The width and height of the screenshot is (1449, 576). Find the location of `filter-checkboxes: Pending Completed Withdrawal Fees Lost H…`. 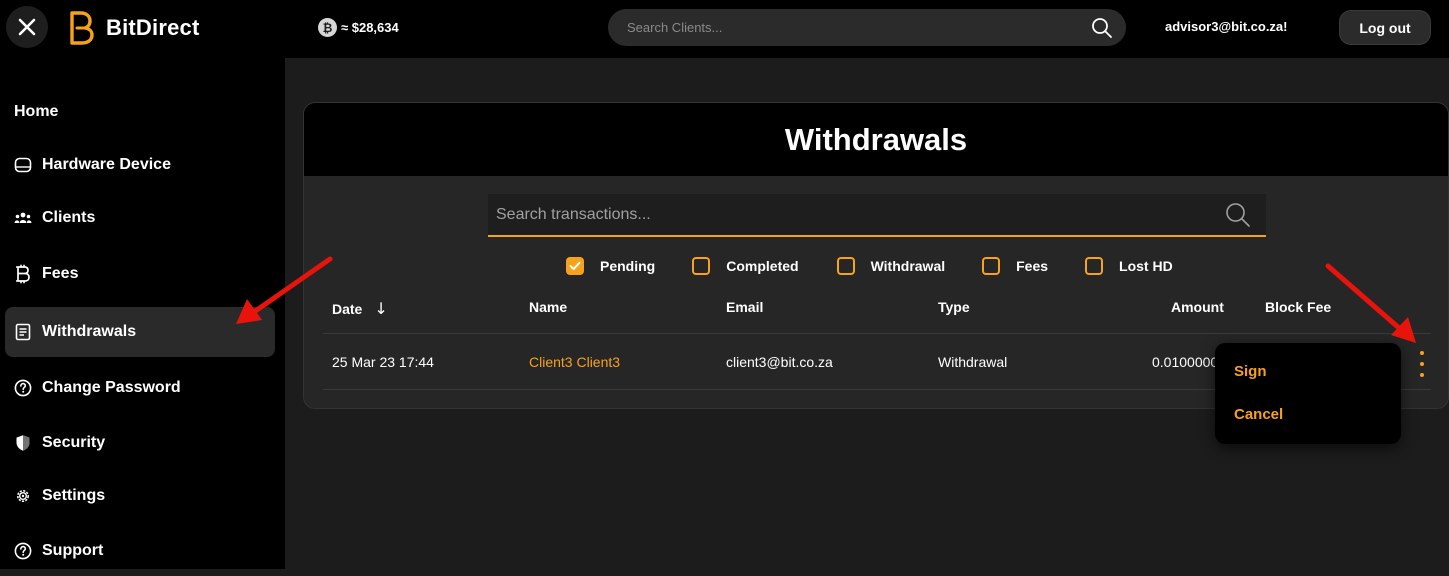

filter-checkboxes: Pending Completed Withdrawal Fees Lost H… is located at coordinates (869, 266).